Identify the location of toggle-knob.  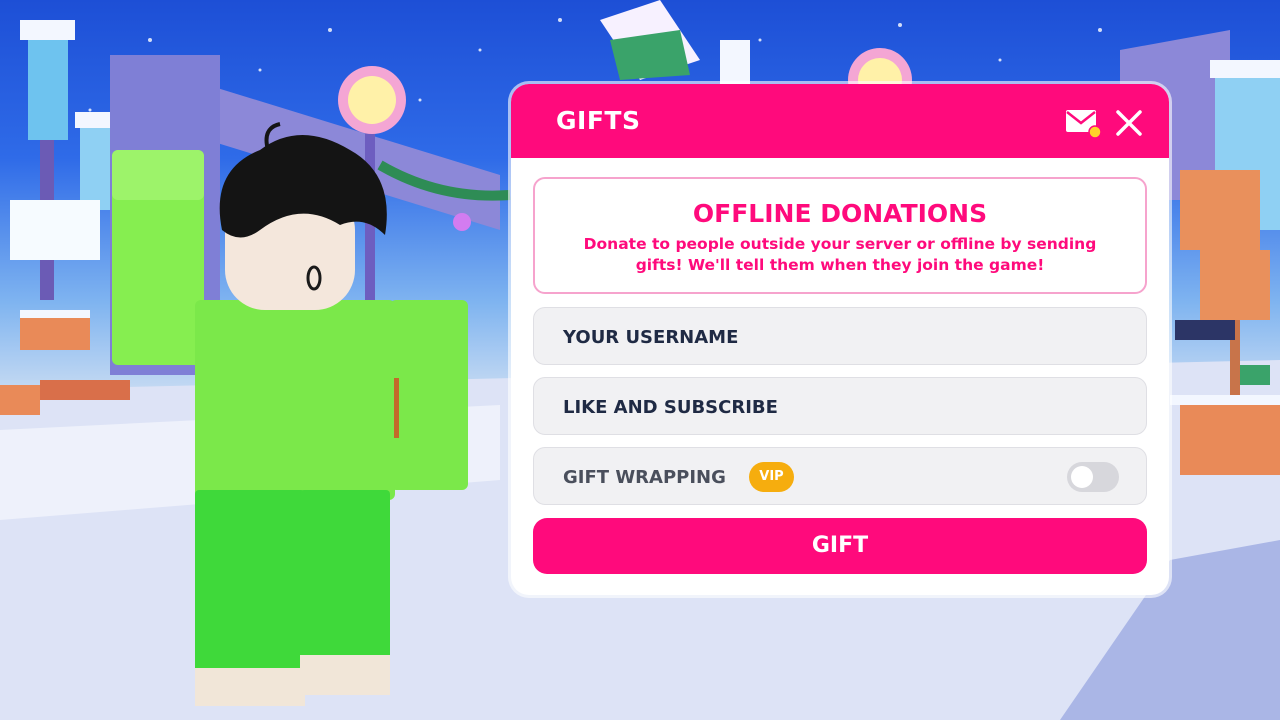
(1082, 477).